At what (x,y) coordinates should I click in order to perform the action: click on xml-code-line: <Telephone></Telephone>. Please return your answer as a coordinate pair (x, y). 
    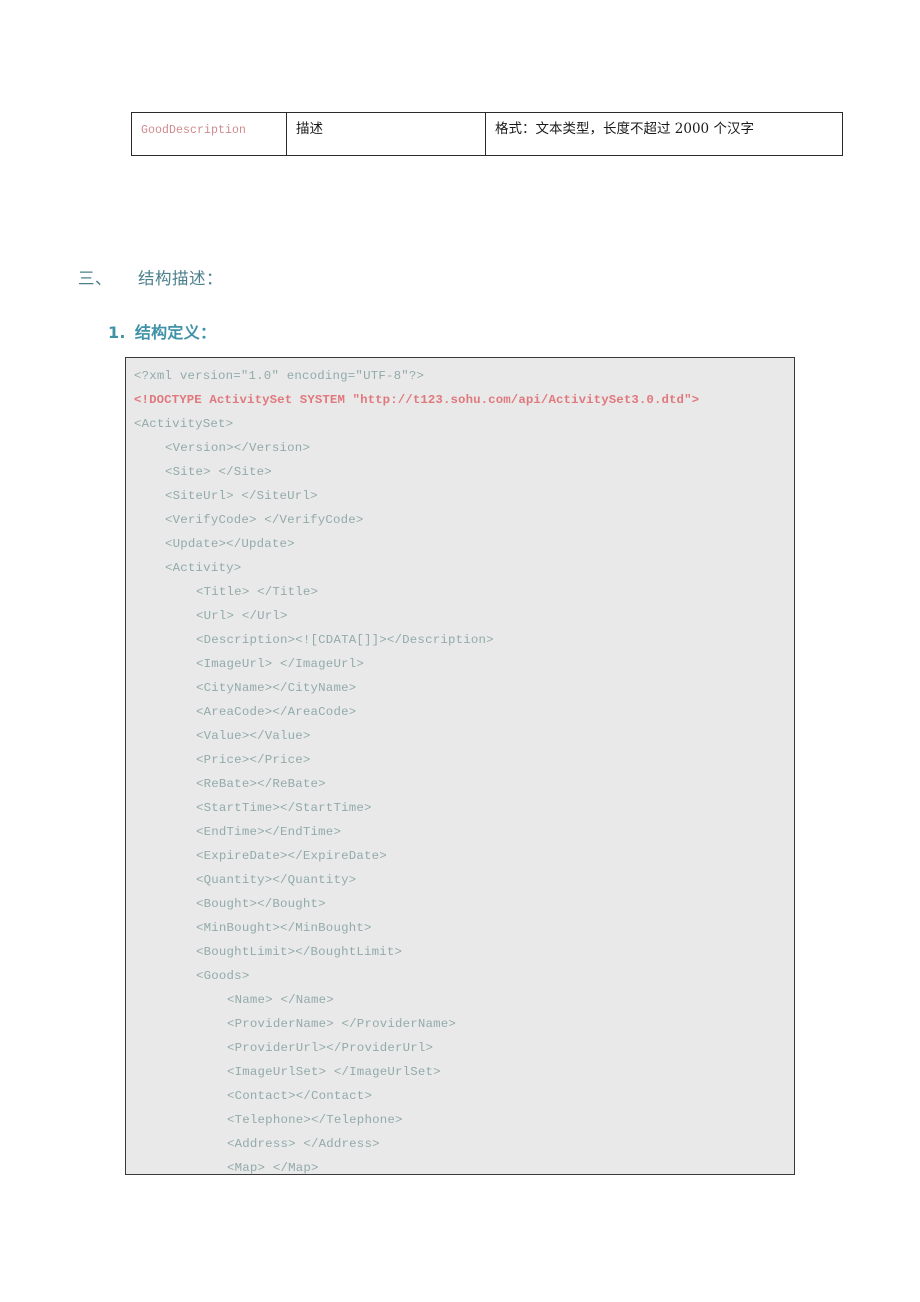
    Looking at the image, I should click on (315, 1120).